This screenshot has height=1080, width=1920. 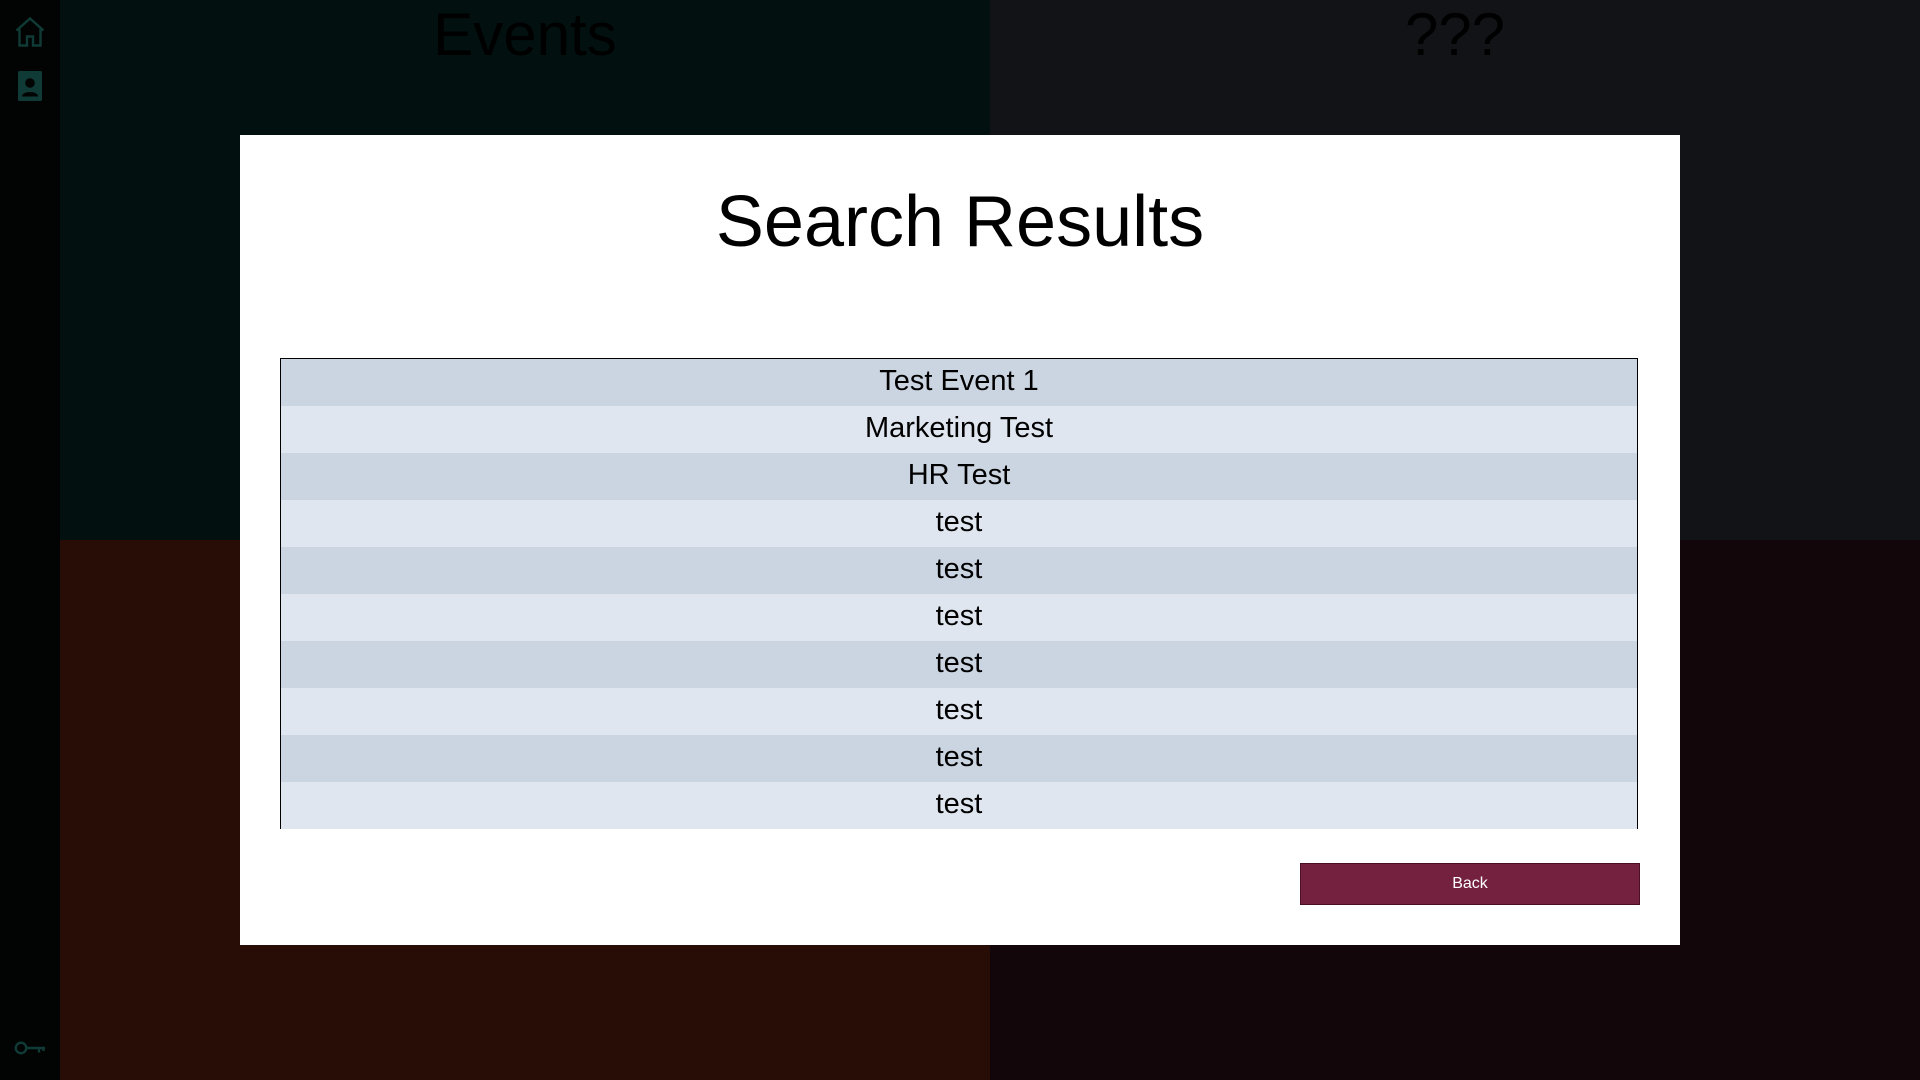 What do you see at coordinates (30, 32) in the screenshot?
I see `home-icon` at bounding box center [30, 32].